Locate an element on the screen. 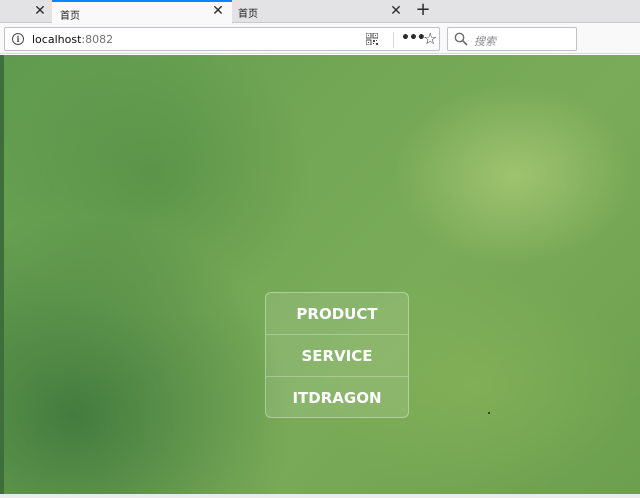 This screenshot has height=498, width=640. info-icon: i is located at coordinates (18, 39).